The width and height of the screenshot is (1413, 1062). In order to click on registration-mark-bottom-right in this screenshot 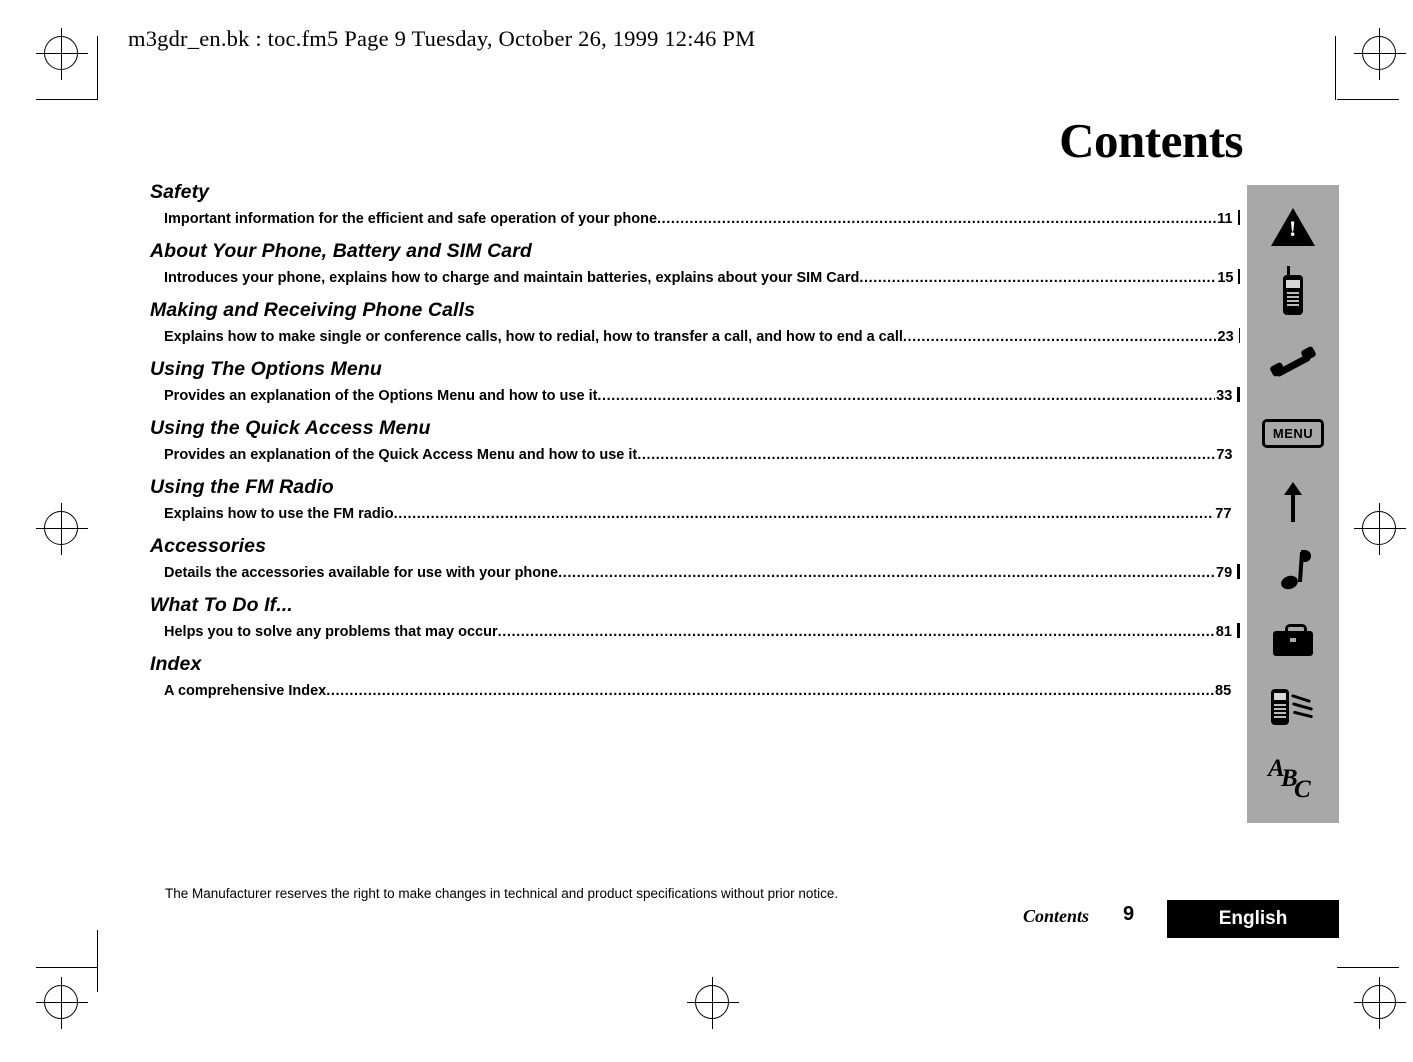, I will do `click(1380, 1003)`.